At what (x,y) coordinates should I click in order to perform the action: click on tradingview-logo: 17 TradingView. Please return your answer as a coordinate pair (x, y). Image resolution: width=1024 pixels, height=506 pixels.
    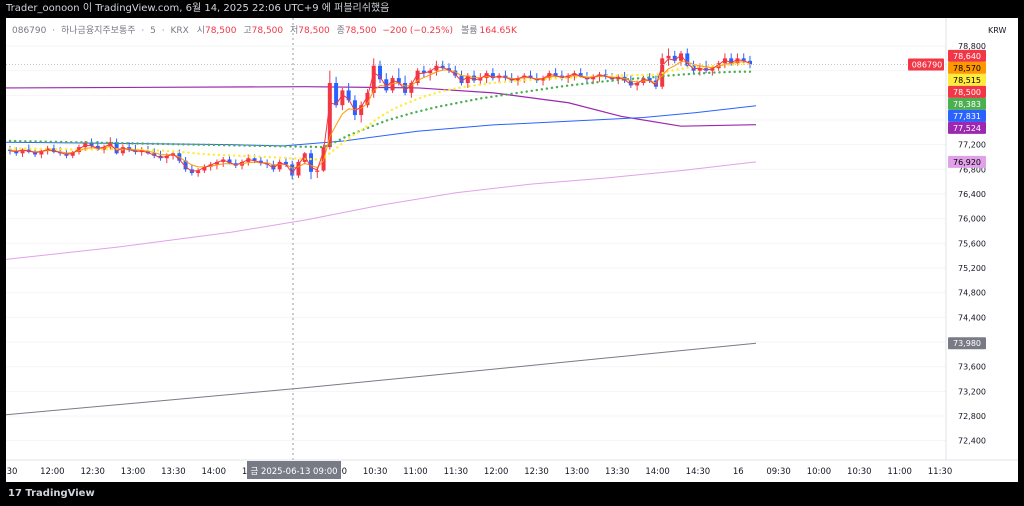
    Looking at the image, I should click on (51, 493).